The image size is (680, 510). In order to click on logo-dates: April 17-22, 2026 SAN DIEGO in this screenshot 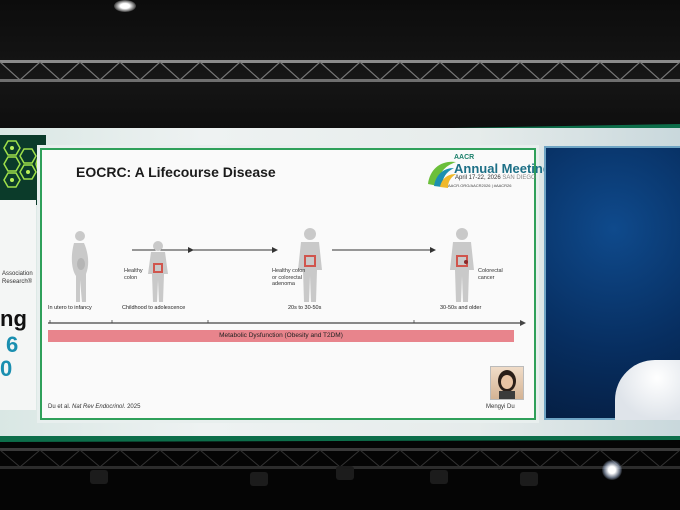, I will do `click(495, 178)`.